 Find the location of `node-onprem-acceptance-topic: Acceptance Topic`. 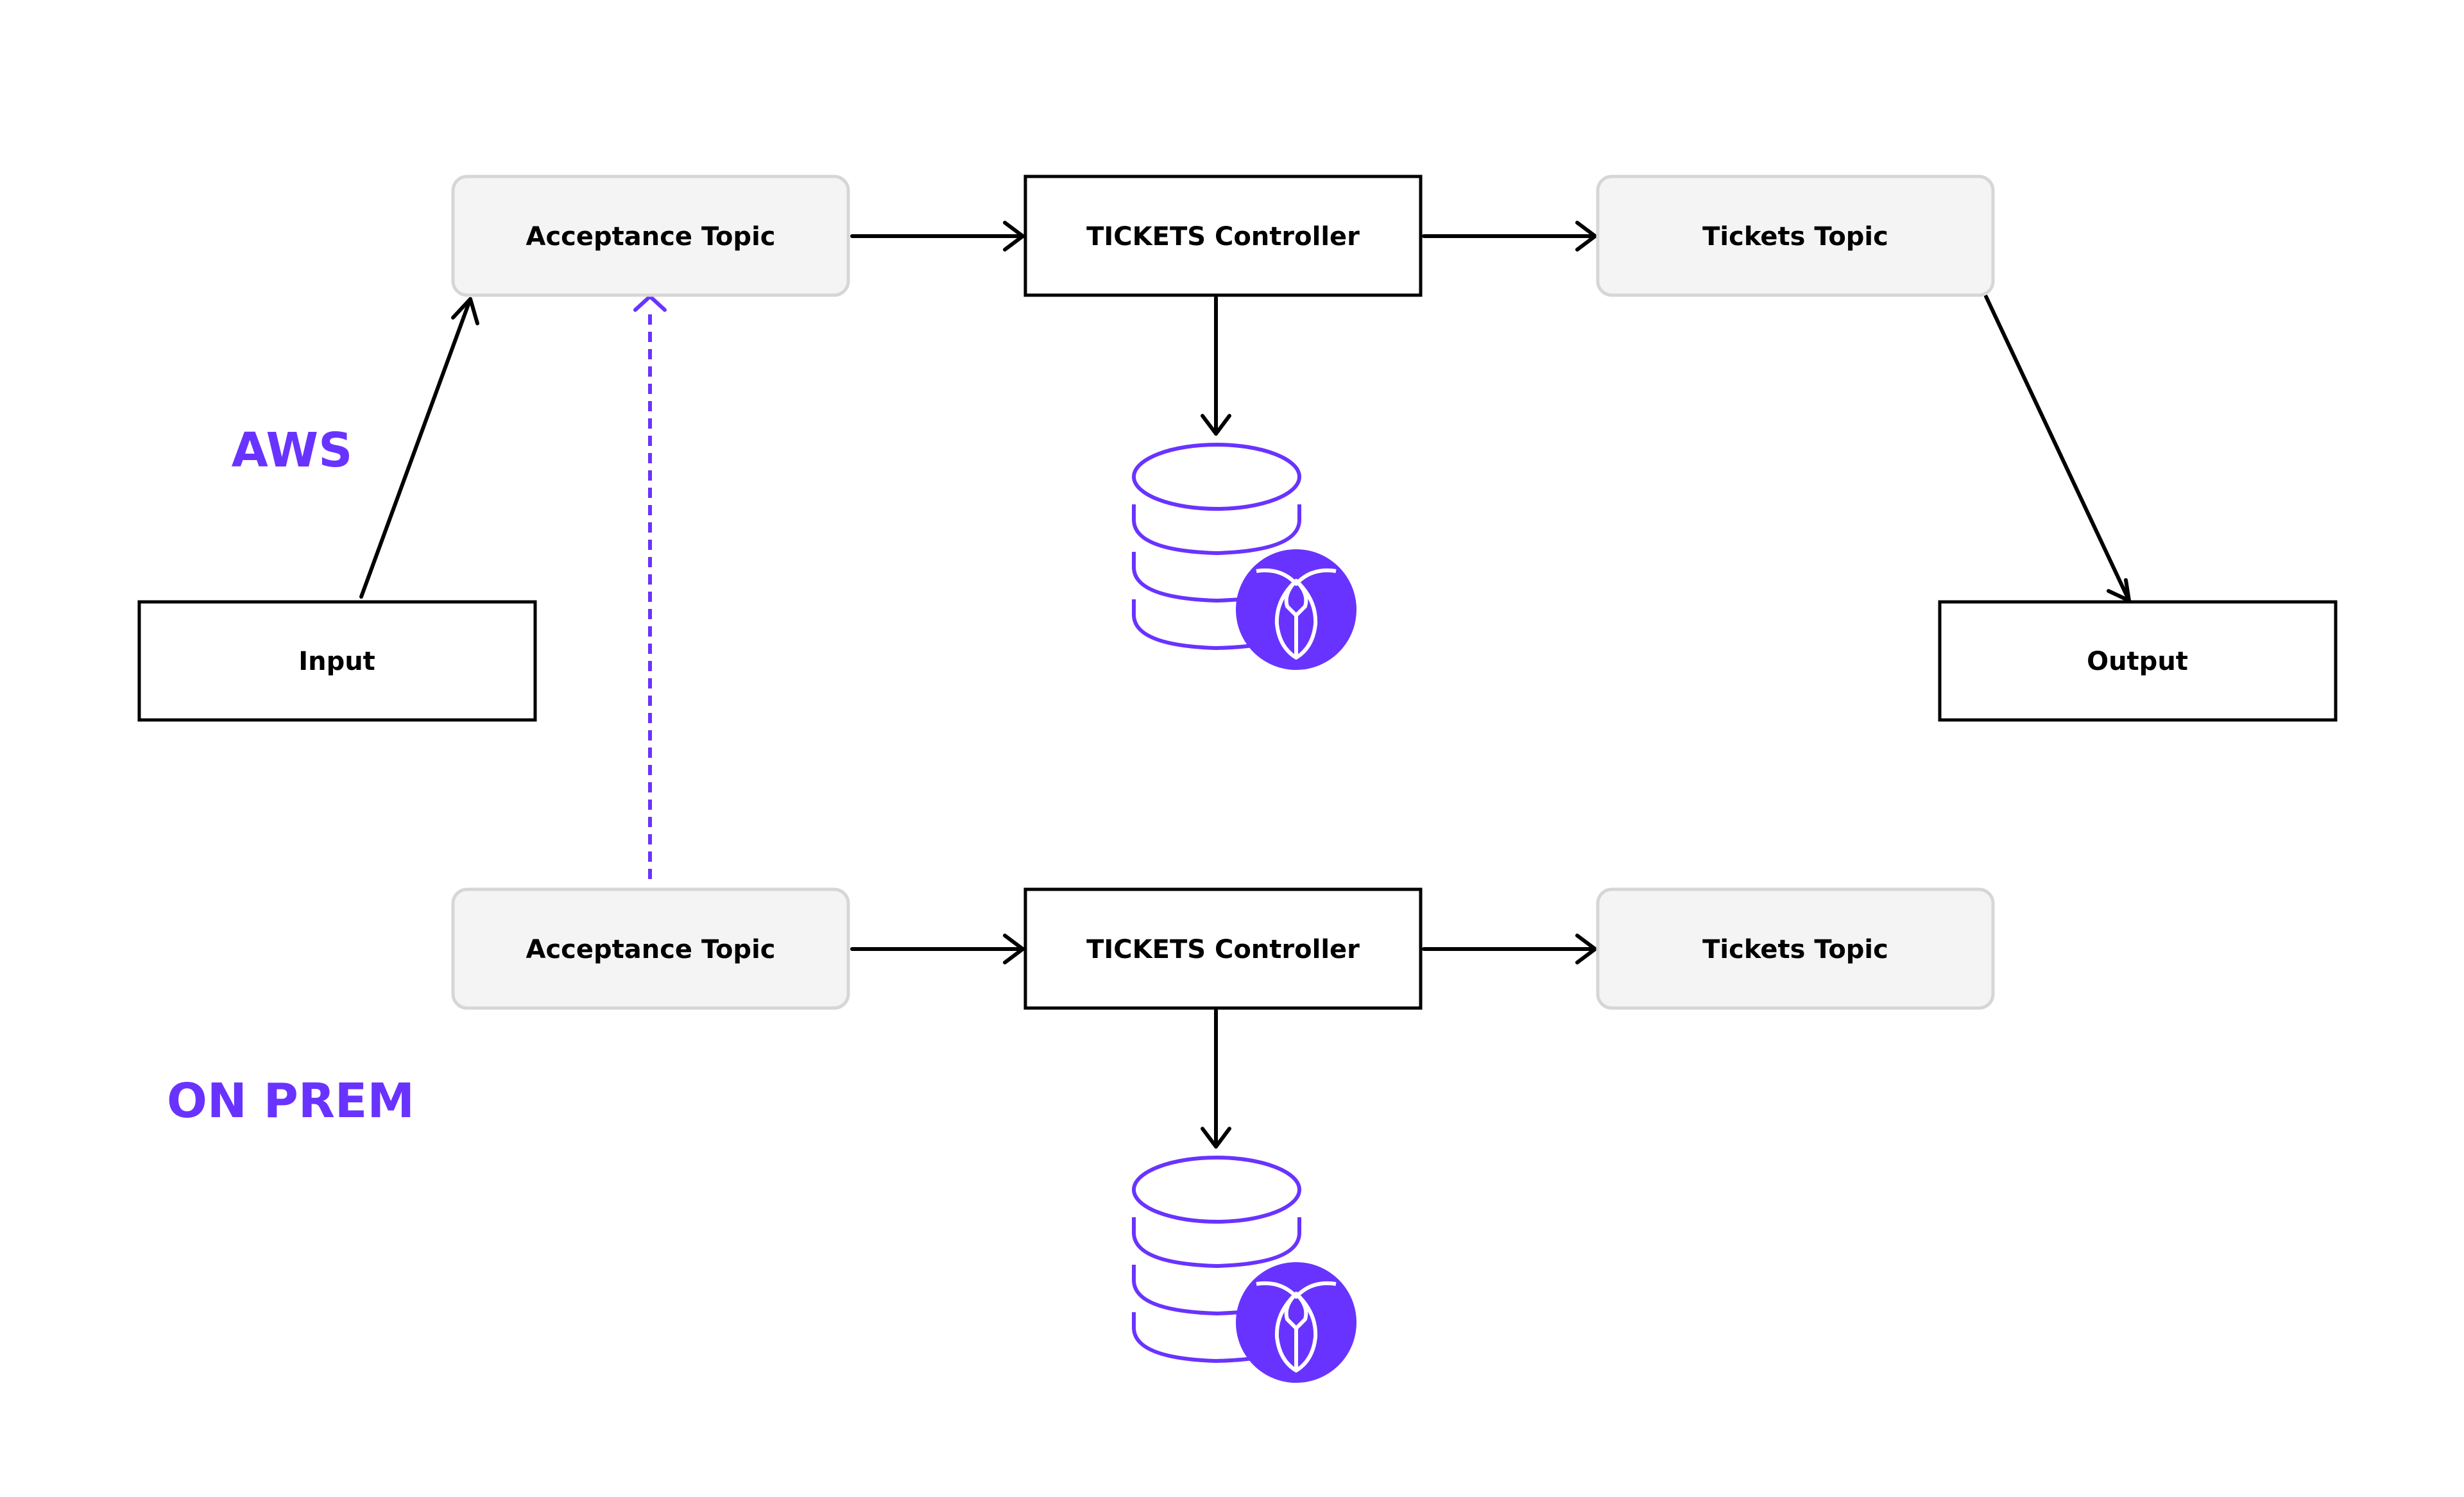

node-onprem-acceptance-topic: Acceptance Topic is located at coordinates (650, 948).